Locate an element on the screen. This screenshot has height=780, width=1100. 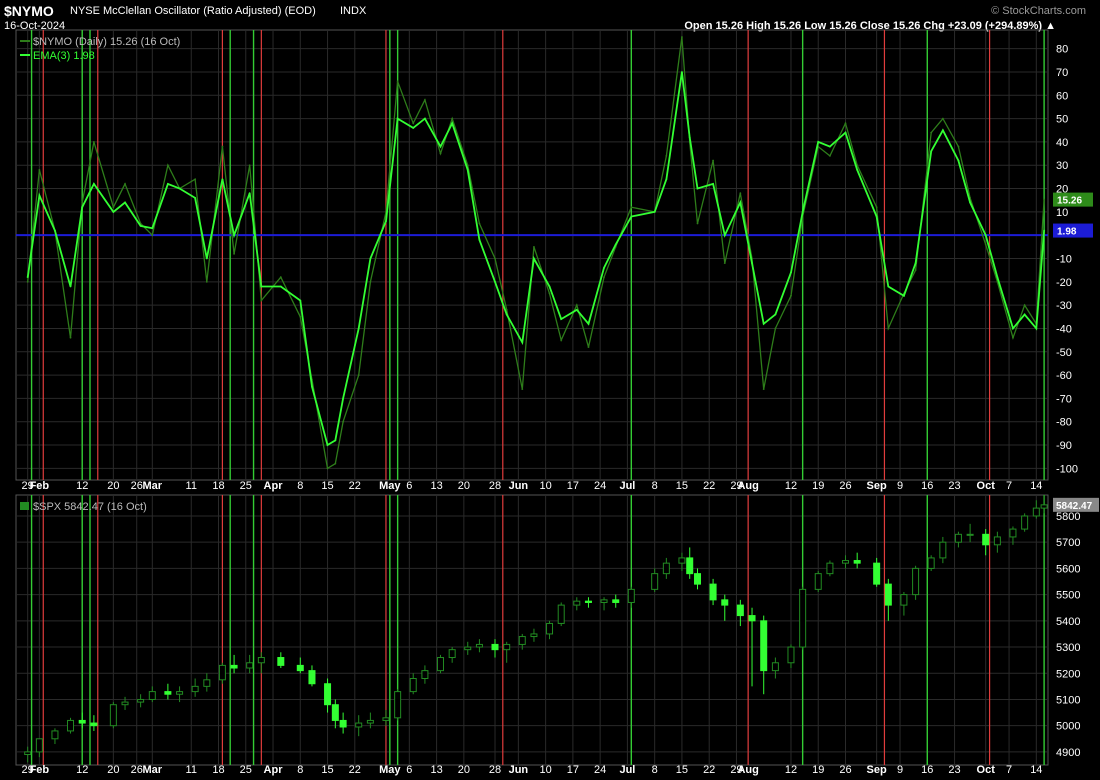
spx-y-tick-label: 5200 is located at coordinates (1068, 674).